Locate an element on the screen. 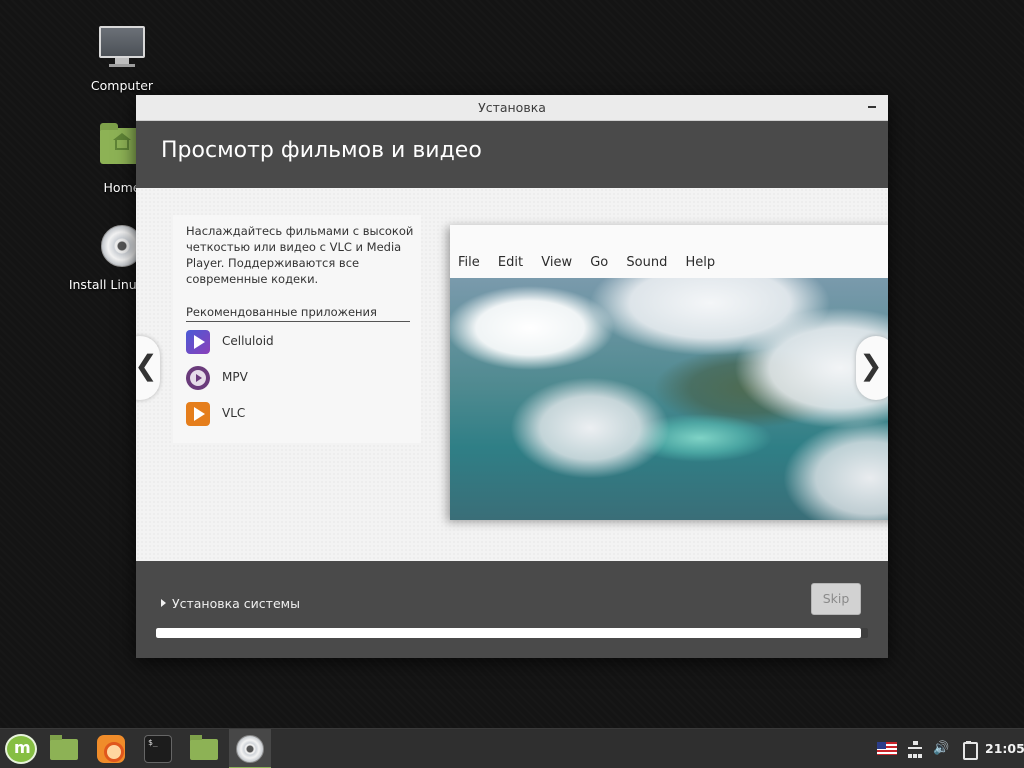 This screenshot has height=768, width=1024. recommended-apps-title: Рекомендованные приложения is located at coordinates (298, 313).